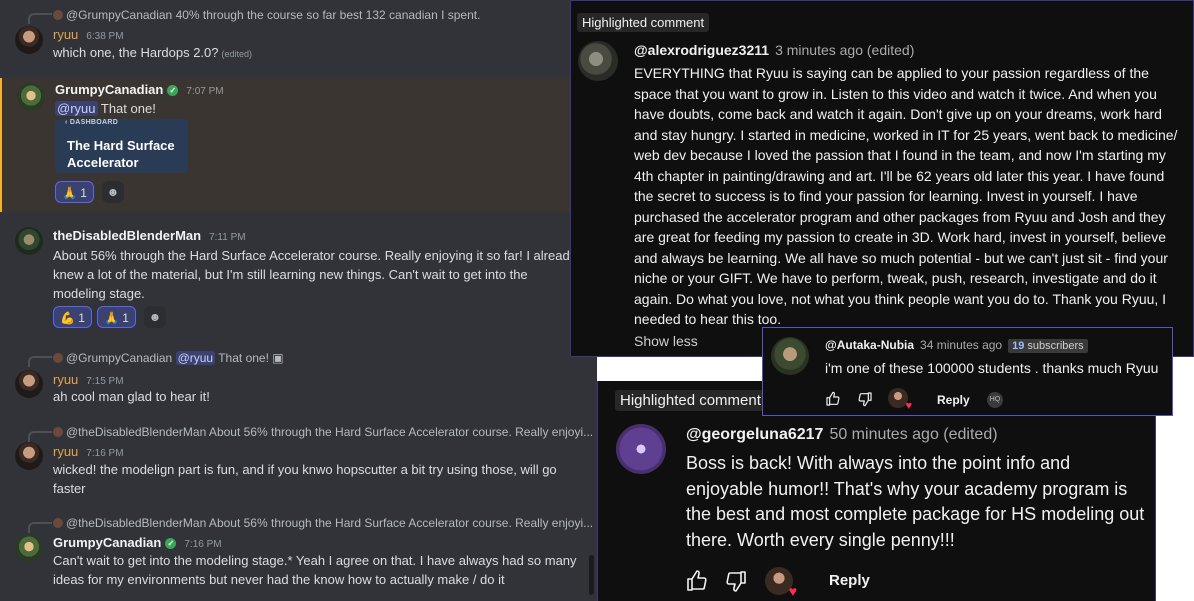 This screenshot has width=1194, height=601. What do you see at coordinates (92, 122) in the screenshot?
I see `embed-dashboard-label: ‹ DASHBOARD` at bounding box center [92, 122].